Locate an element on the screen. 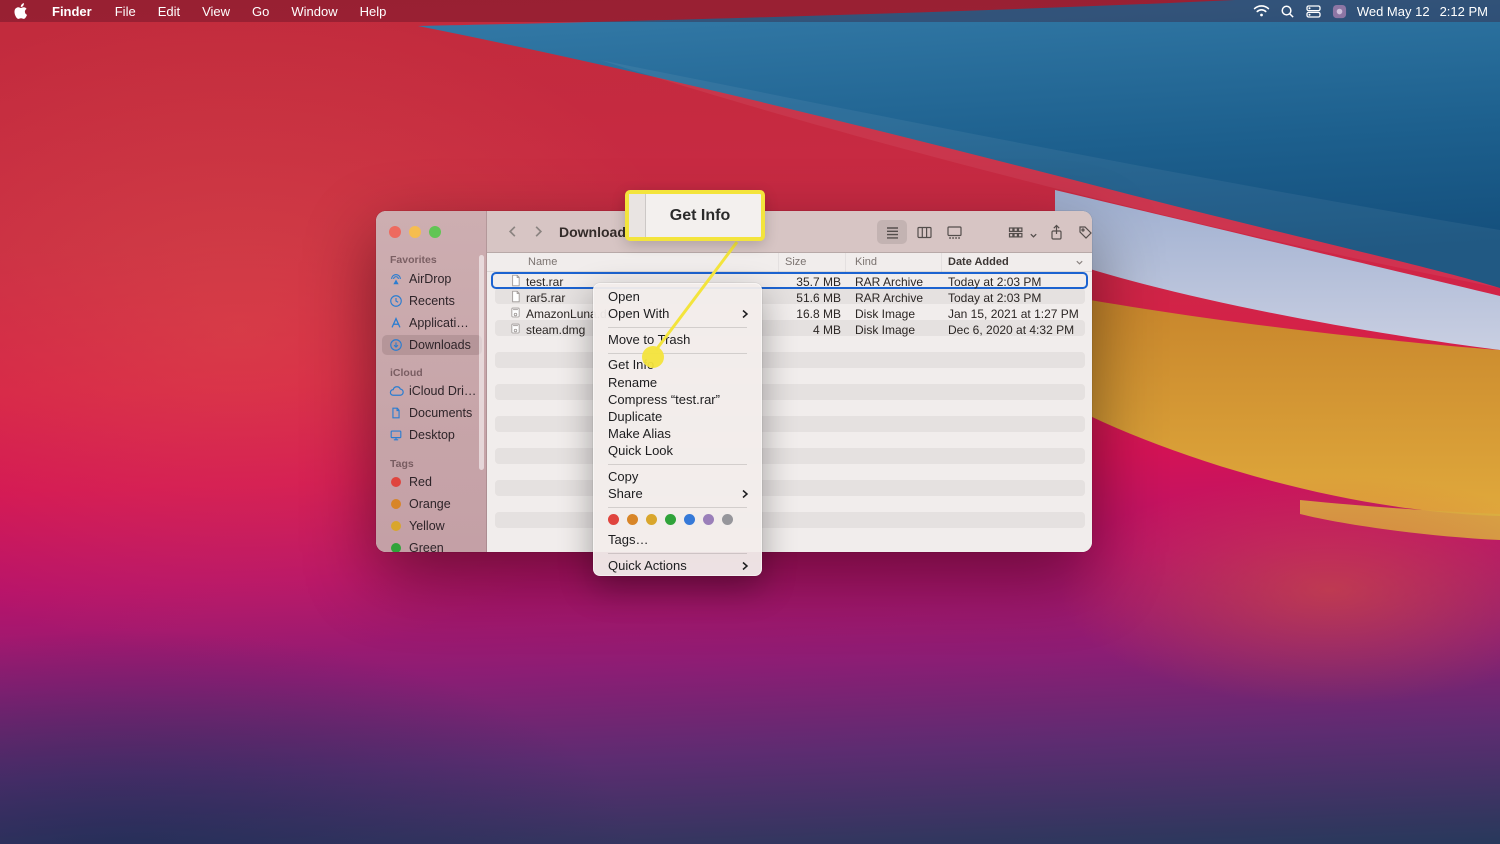  tags-button is located at coordinates (1081, 232).